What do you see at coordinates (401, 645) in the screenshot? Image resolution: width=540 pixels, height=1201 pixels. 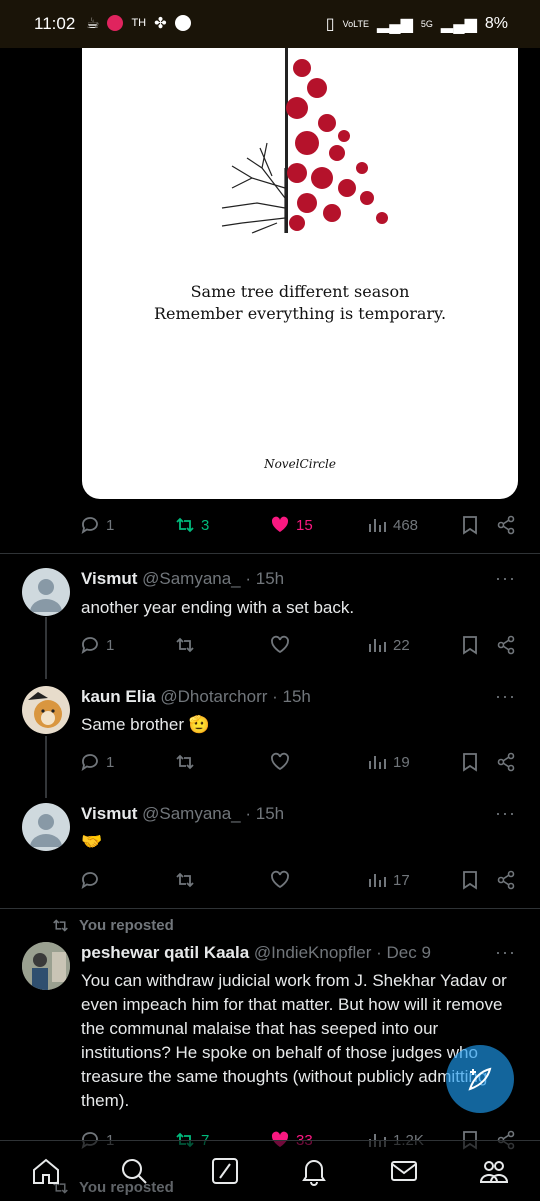 I see `views-count: 22` at bounding box center [401, 645].